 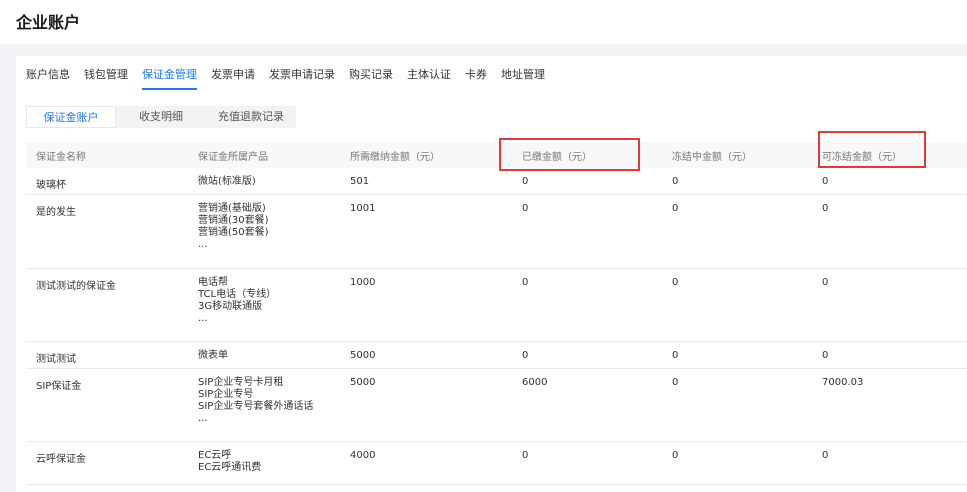 I want to click on product-item: EC云呼, so click(x=215, y=455).